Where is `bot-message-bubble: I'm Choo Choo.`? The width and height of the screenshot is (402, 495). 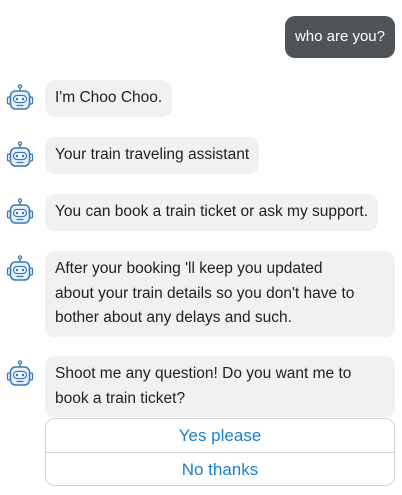 bot-message-bubble: I'm Choo Choo. is located at coordinates (109, 98).